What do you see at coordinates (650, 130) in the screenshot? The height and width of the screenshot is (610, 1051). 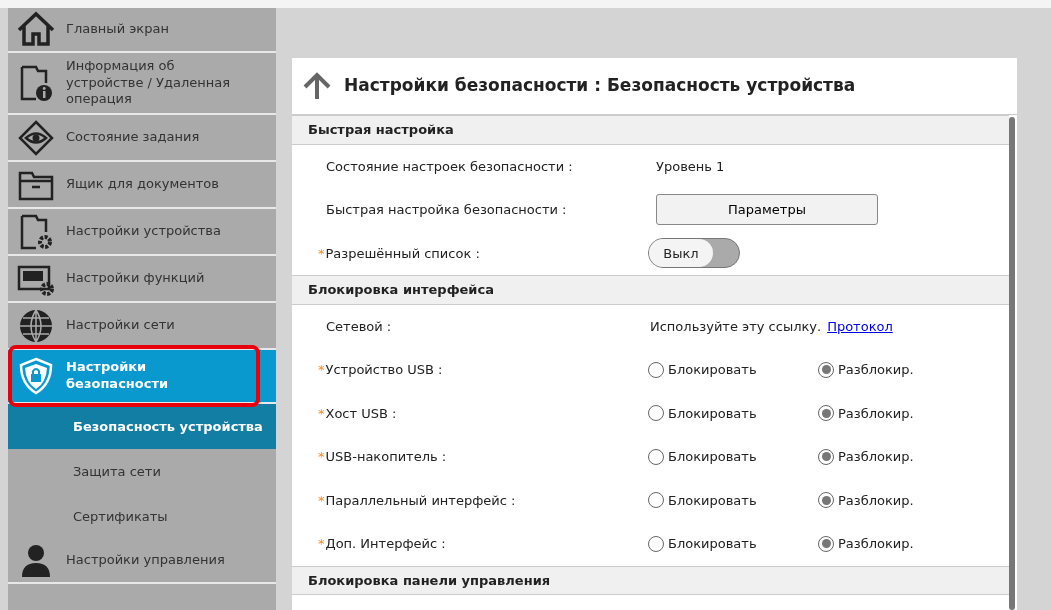 I see `section-header: Быстрая настройка` at bounding box center [650, 130].